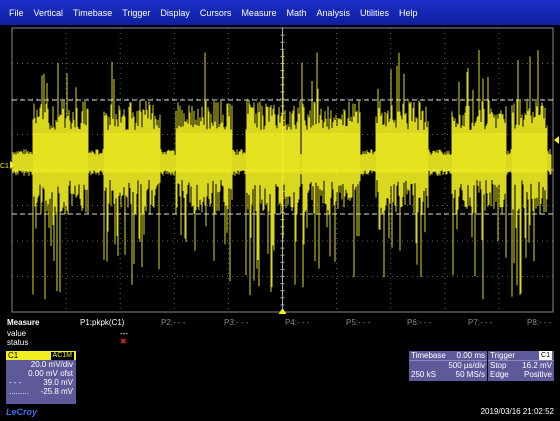  I want to click on timebase-tdiv: 500 µs/div, so click(466, 365).